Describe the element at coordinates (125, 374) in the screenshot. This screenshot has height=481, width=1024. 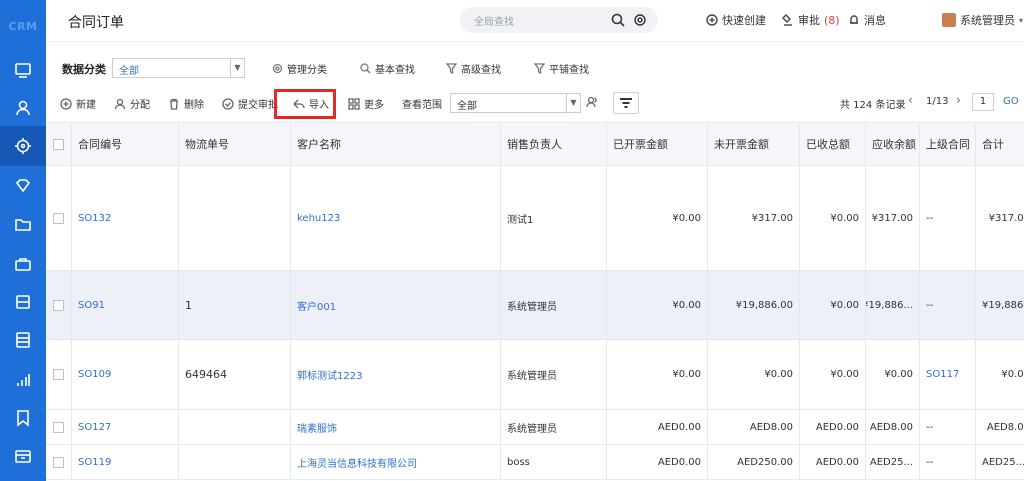
I see `contract-id-link: SO109` at that location.